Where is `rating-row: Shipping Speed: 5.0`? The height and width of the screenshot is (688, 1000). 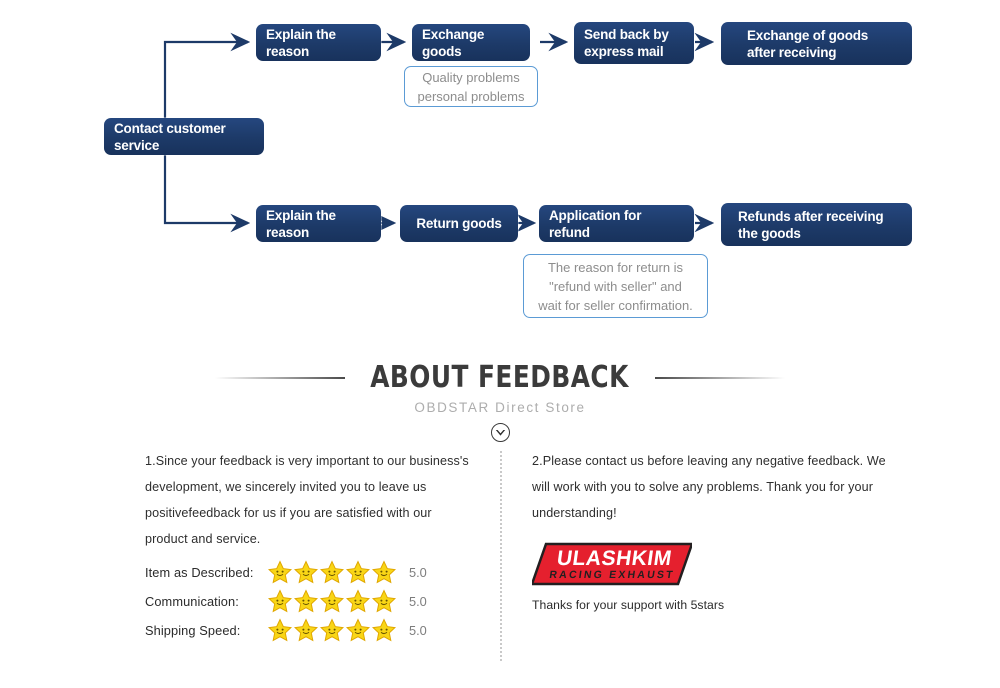
rating-row: Shipping Speed: 5.0 is located at coordinates (310, 630).